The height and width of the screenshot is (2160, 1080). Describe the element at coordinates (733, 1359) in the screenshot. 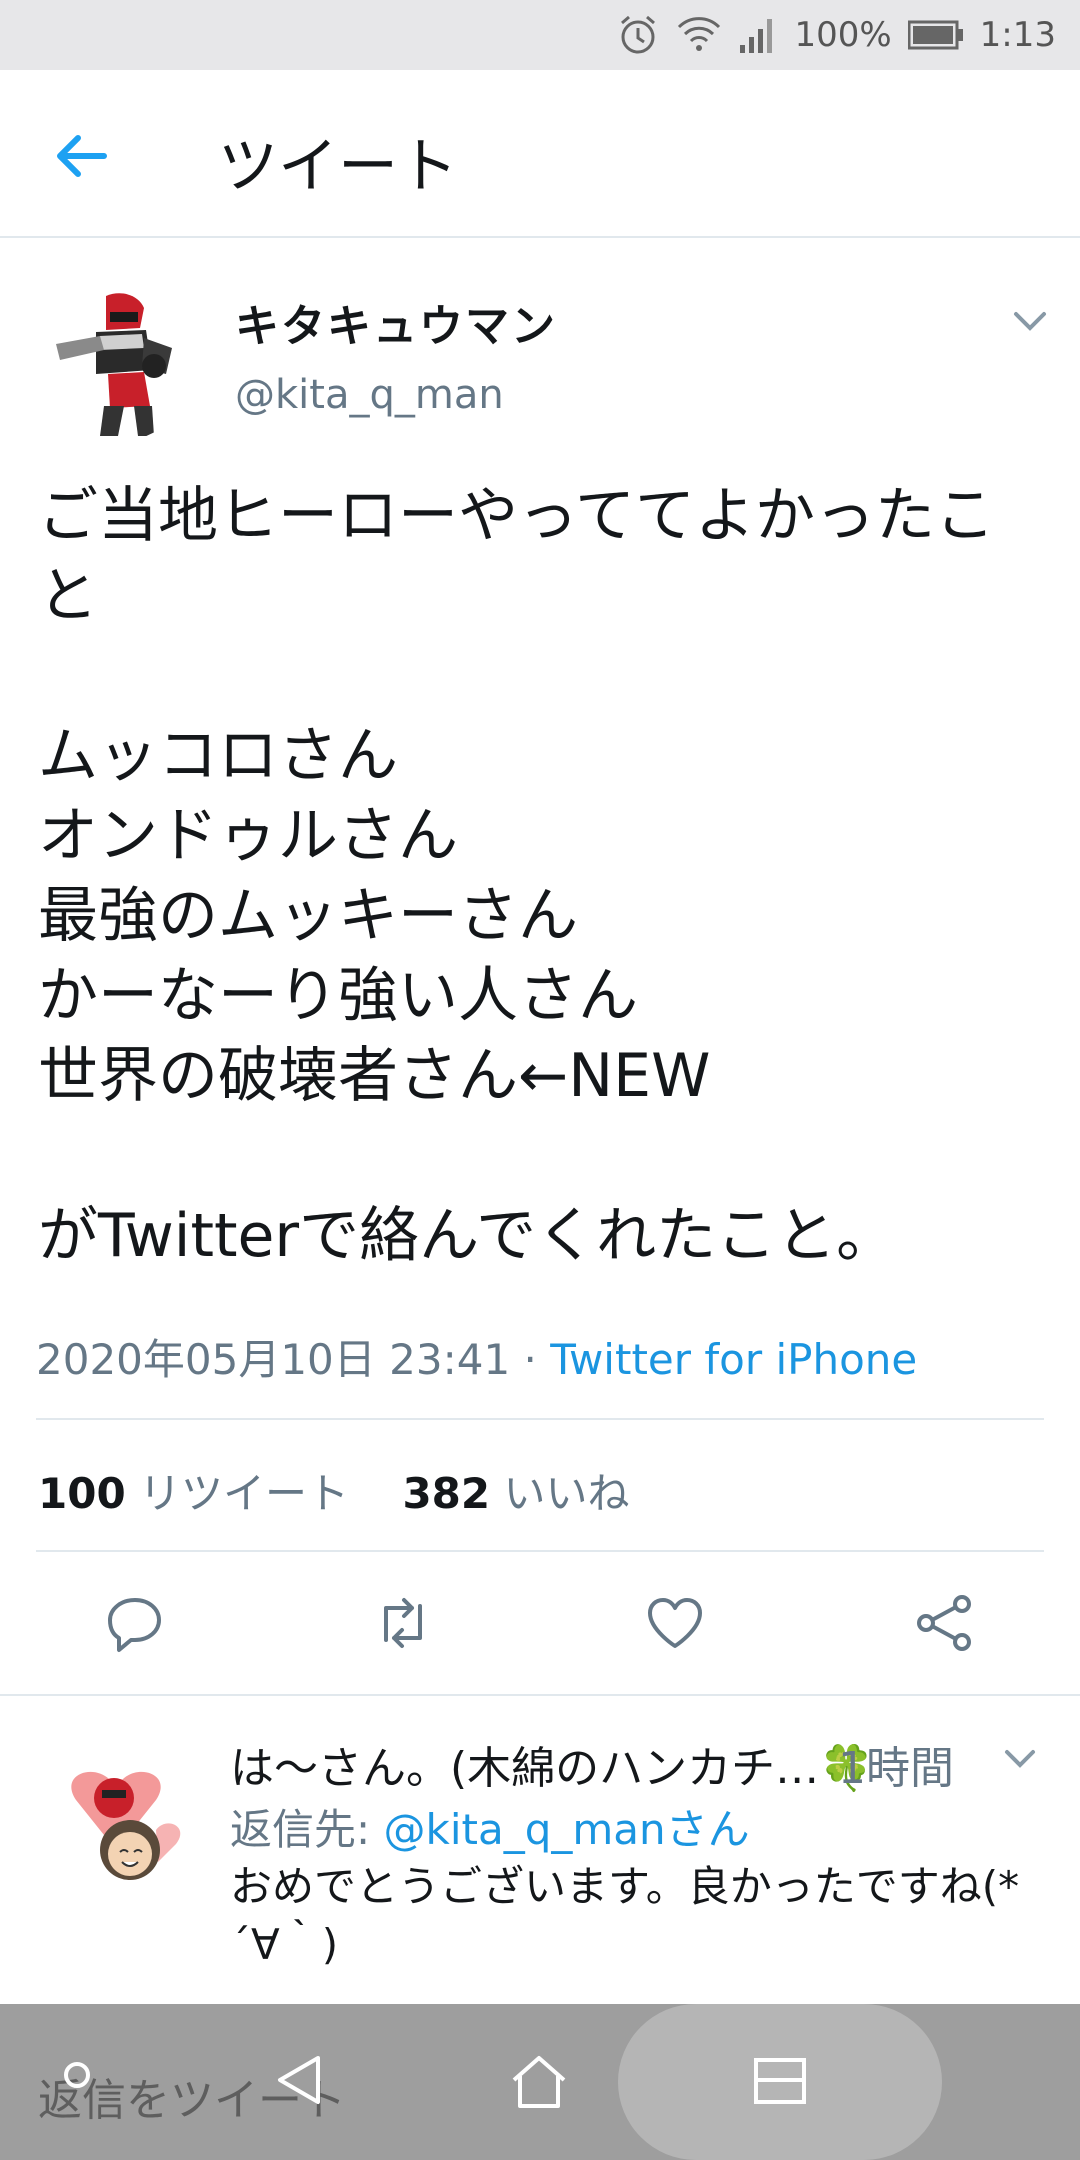

I see `tweet-source-link: Twitter for iPhone` at that location.